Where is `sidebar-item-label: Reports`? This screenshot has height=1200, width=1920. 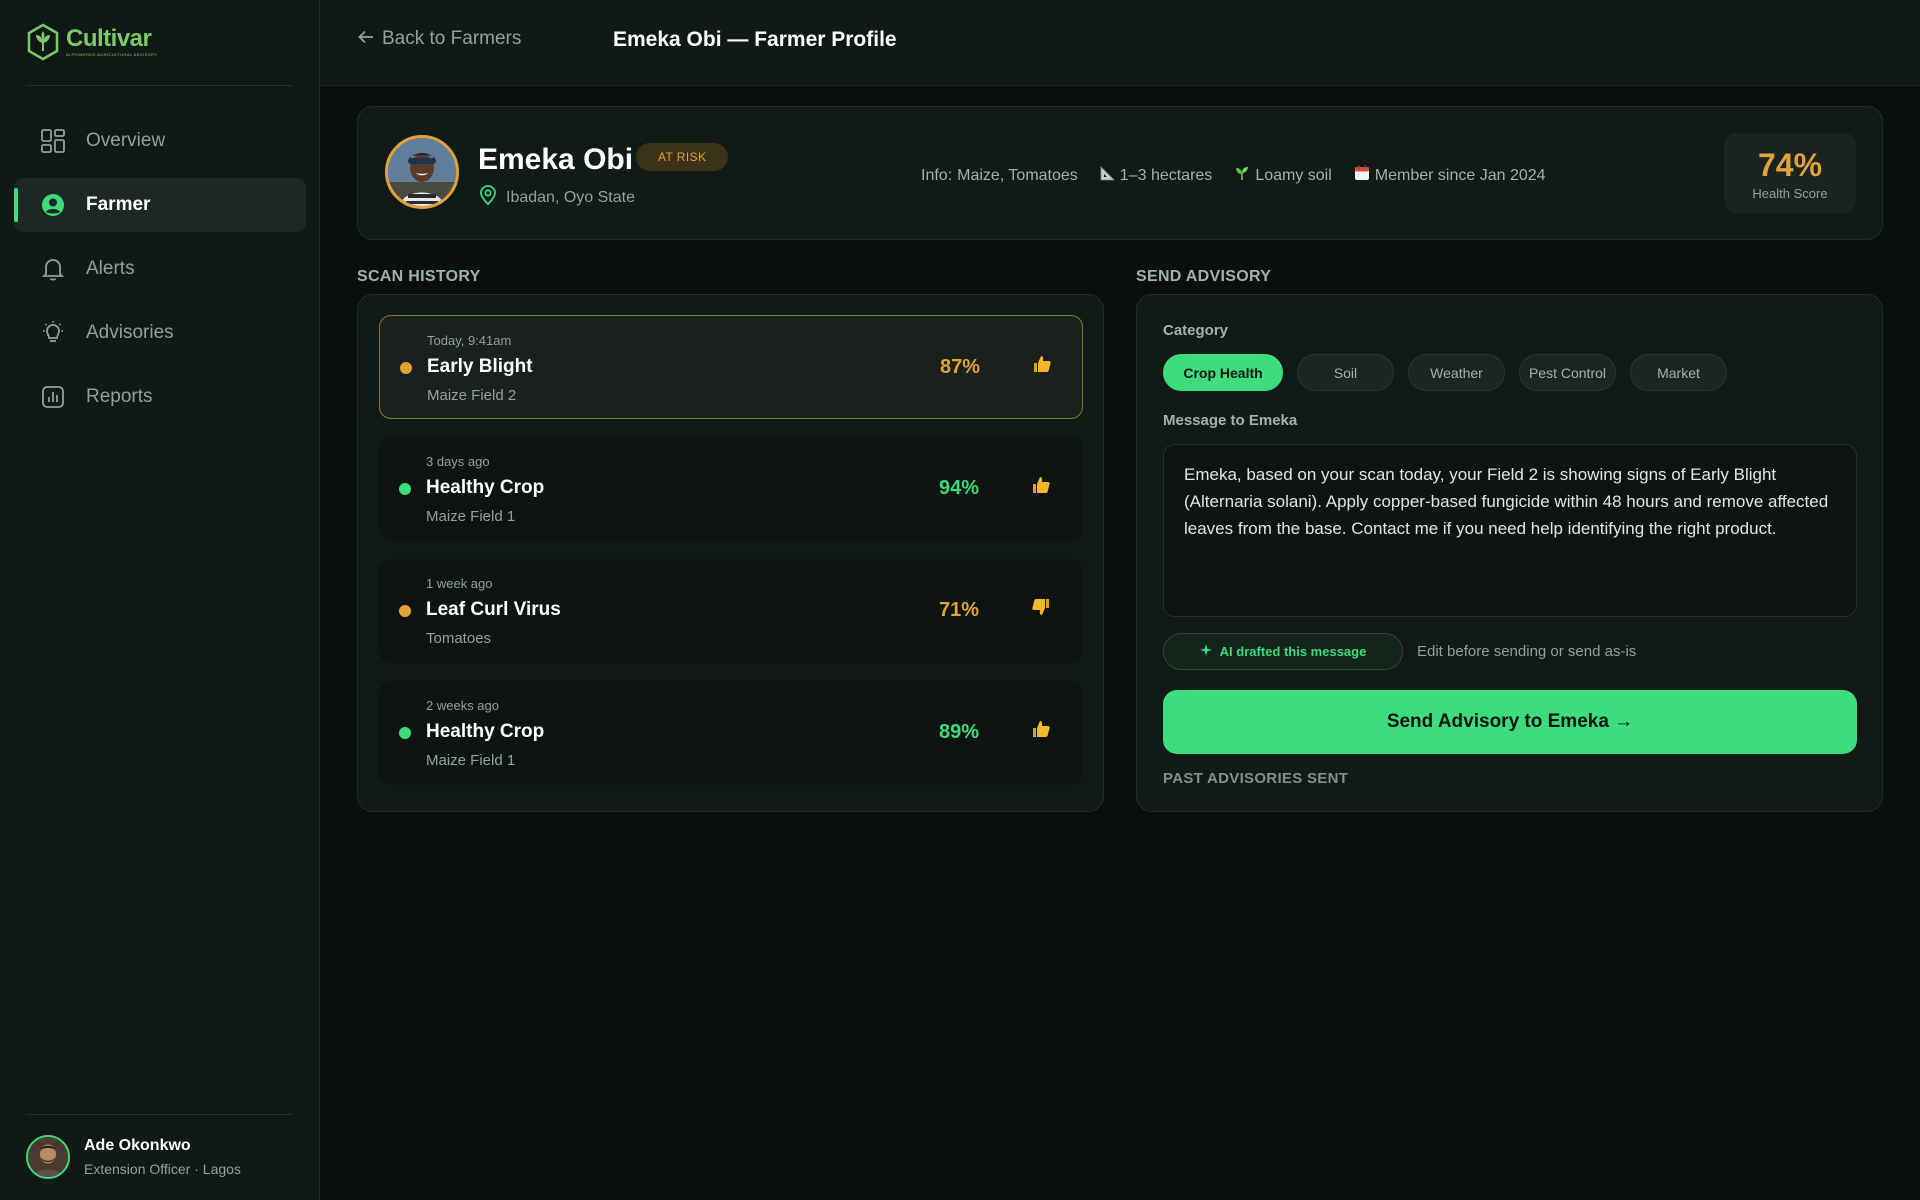 sidebar-item-label: Reports is located at coordinates (119, 396).